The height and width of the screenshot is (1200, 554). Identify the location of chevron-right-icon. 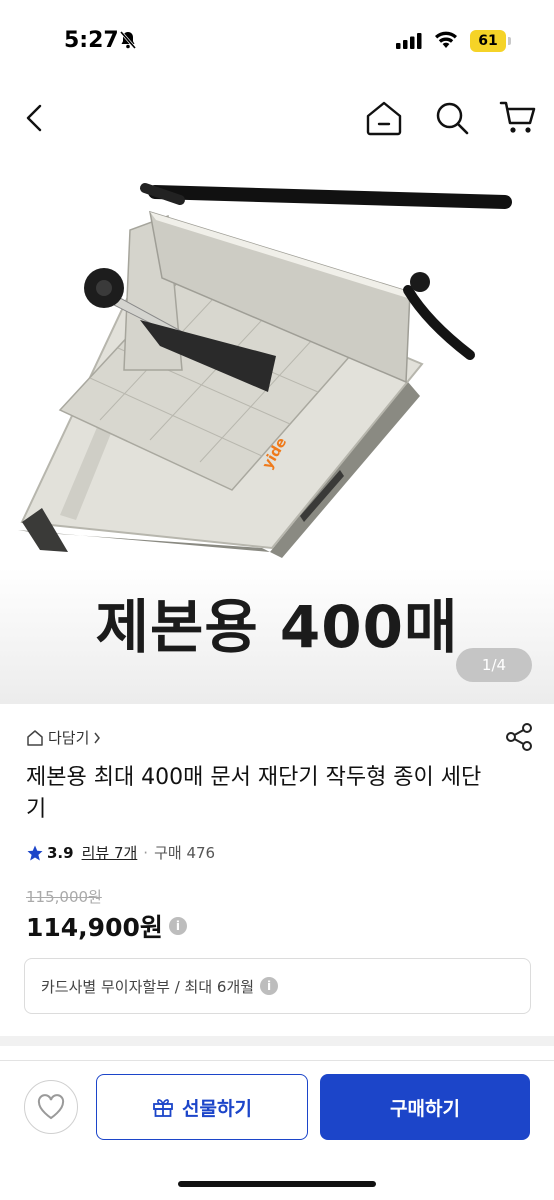
(97, 737).